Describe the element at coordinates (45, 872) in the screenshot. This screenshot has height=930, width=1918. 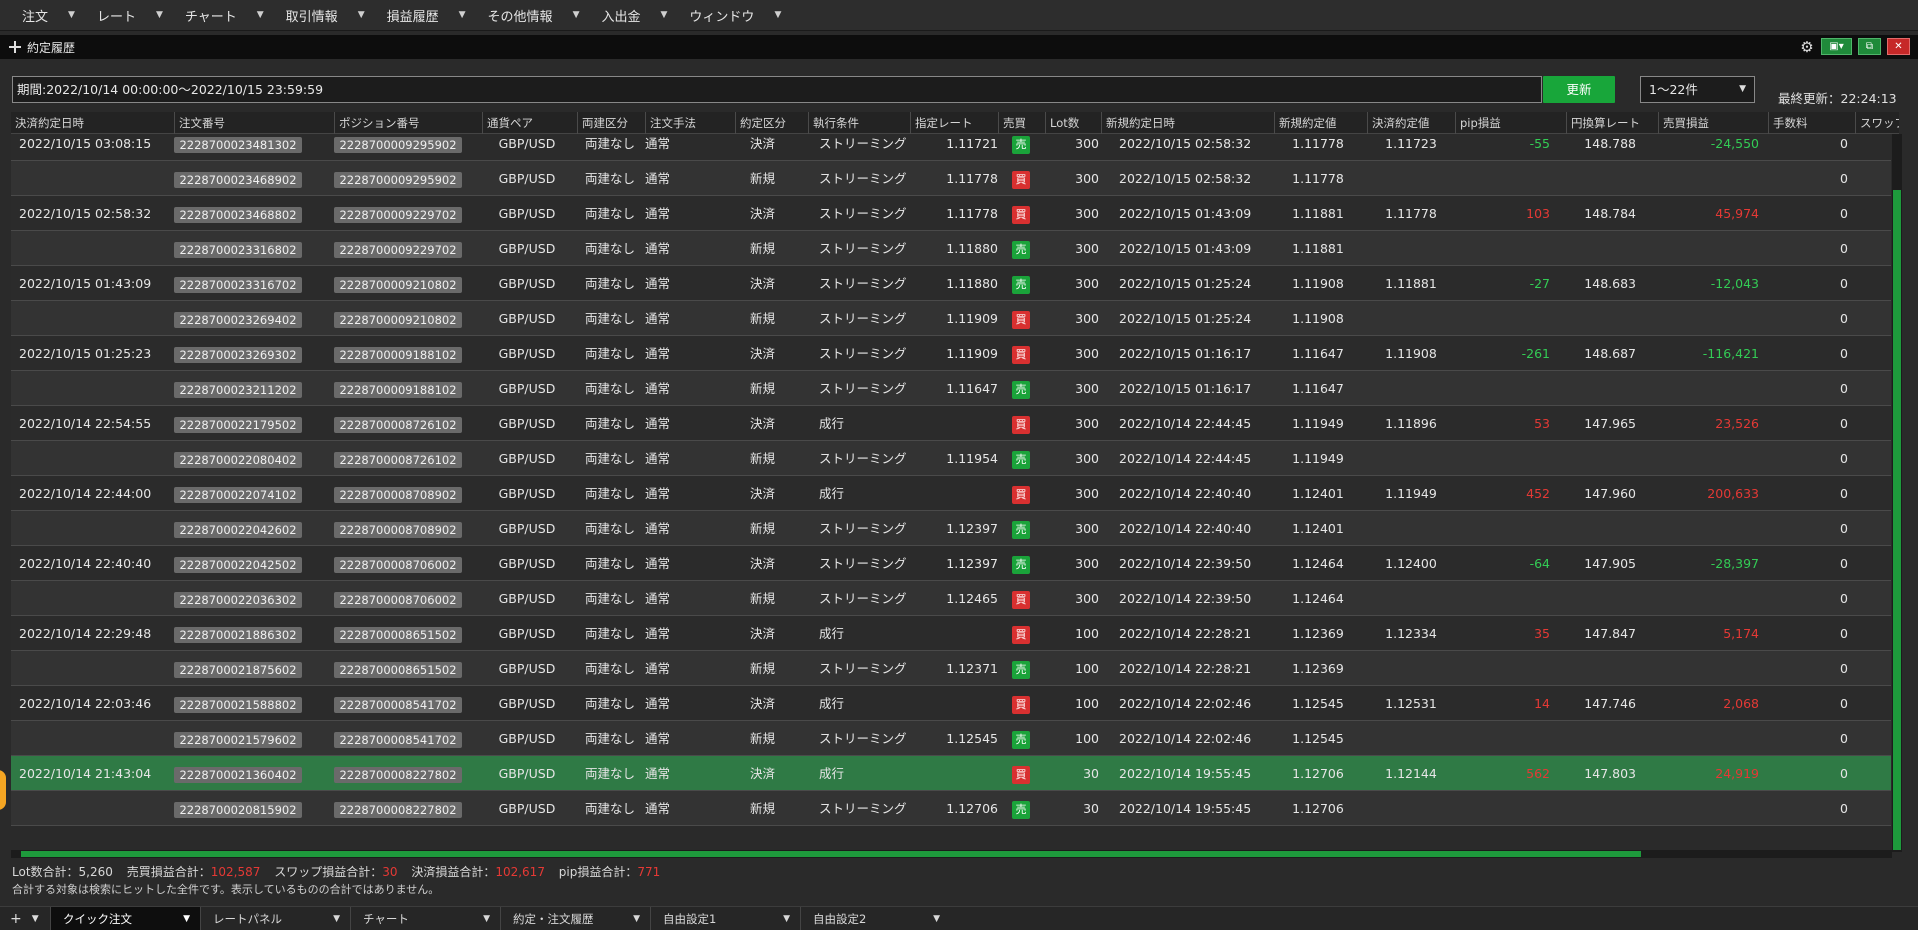
I see `lot-total-label: Lot数合計：` at that location.